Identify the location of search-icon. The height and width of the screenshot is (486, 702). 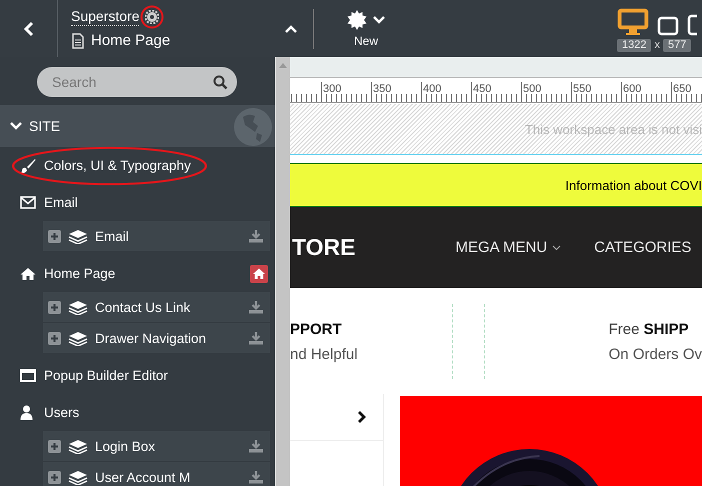
(220, 82).